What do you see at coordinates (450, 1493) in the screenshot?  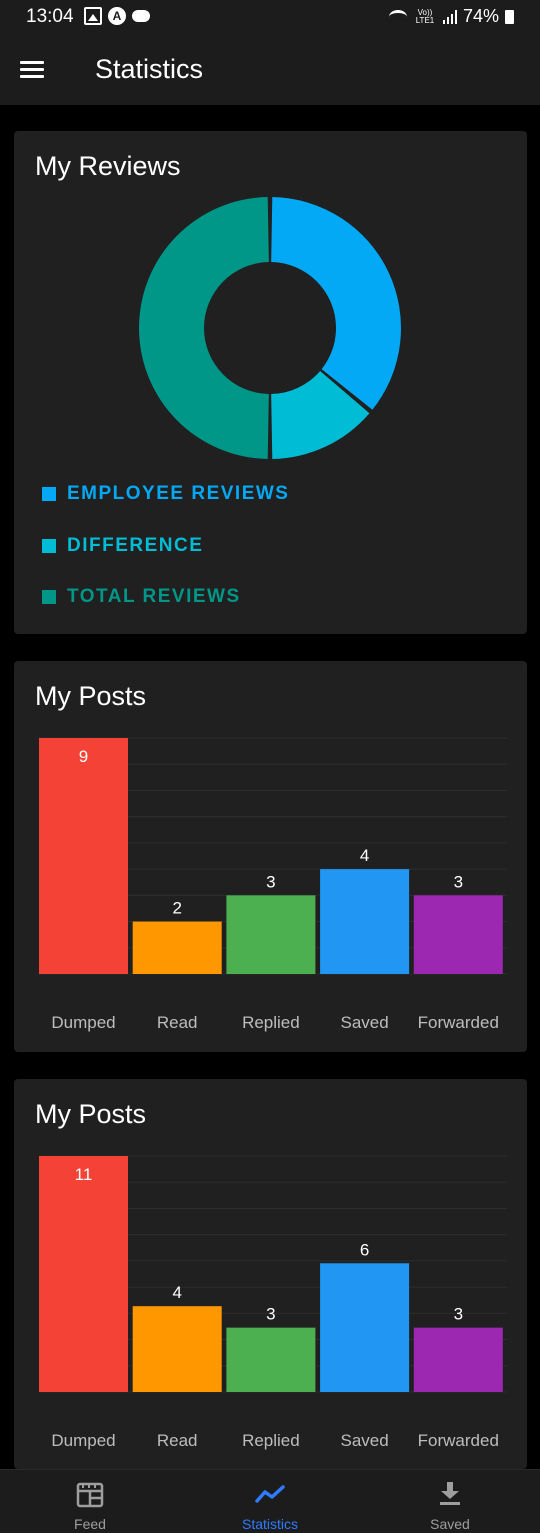 I see `download-icon` at bounding box center [450, 1493].